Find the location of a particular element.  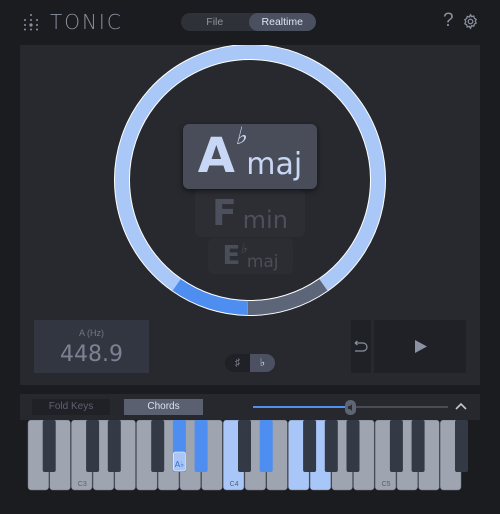

play-icon is located at coordinates (421, 346).